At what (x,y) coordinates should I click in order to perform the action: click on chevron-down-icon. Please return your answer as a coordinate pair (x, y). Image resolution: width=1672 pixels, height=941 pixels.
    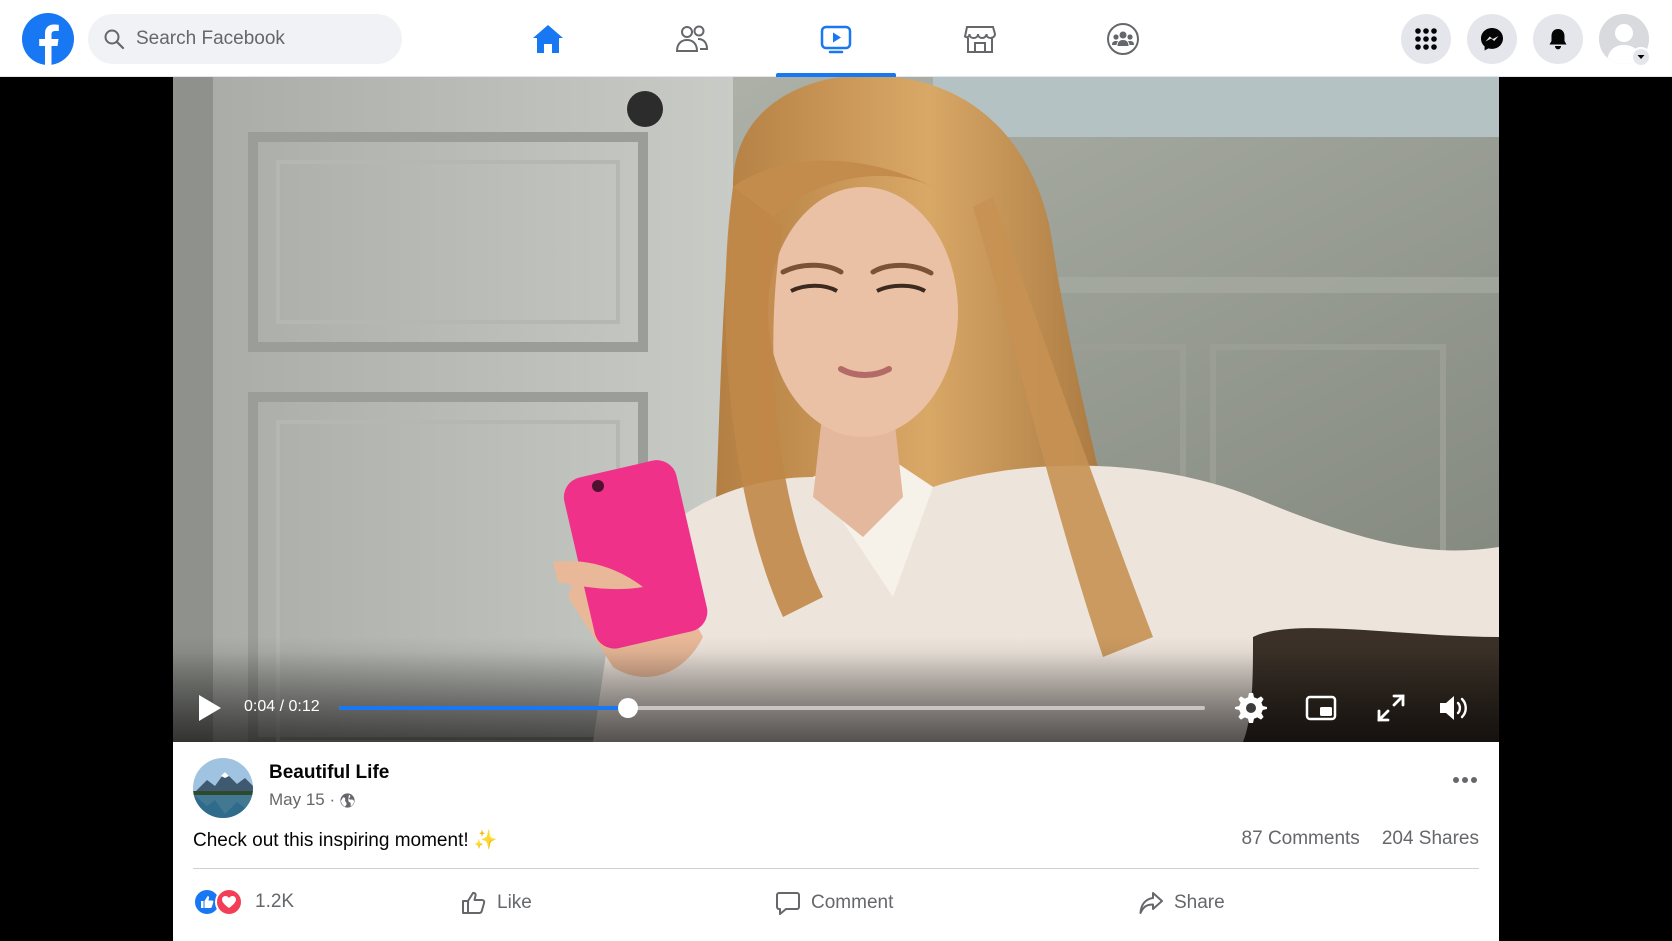
    Looking at the image, I should click on (1641, 57).